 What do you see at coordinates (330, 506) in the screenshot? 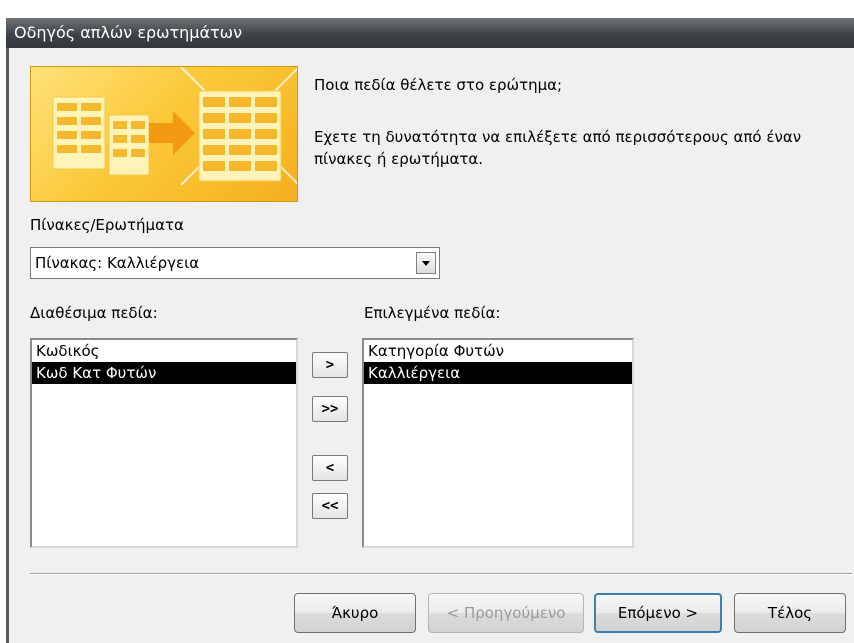
I see `remove-all-fields-button: <<` at bounding box center [330, 506].